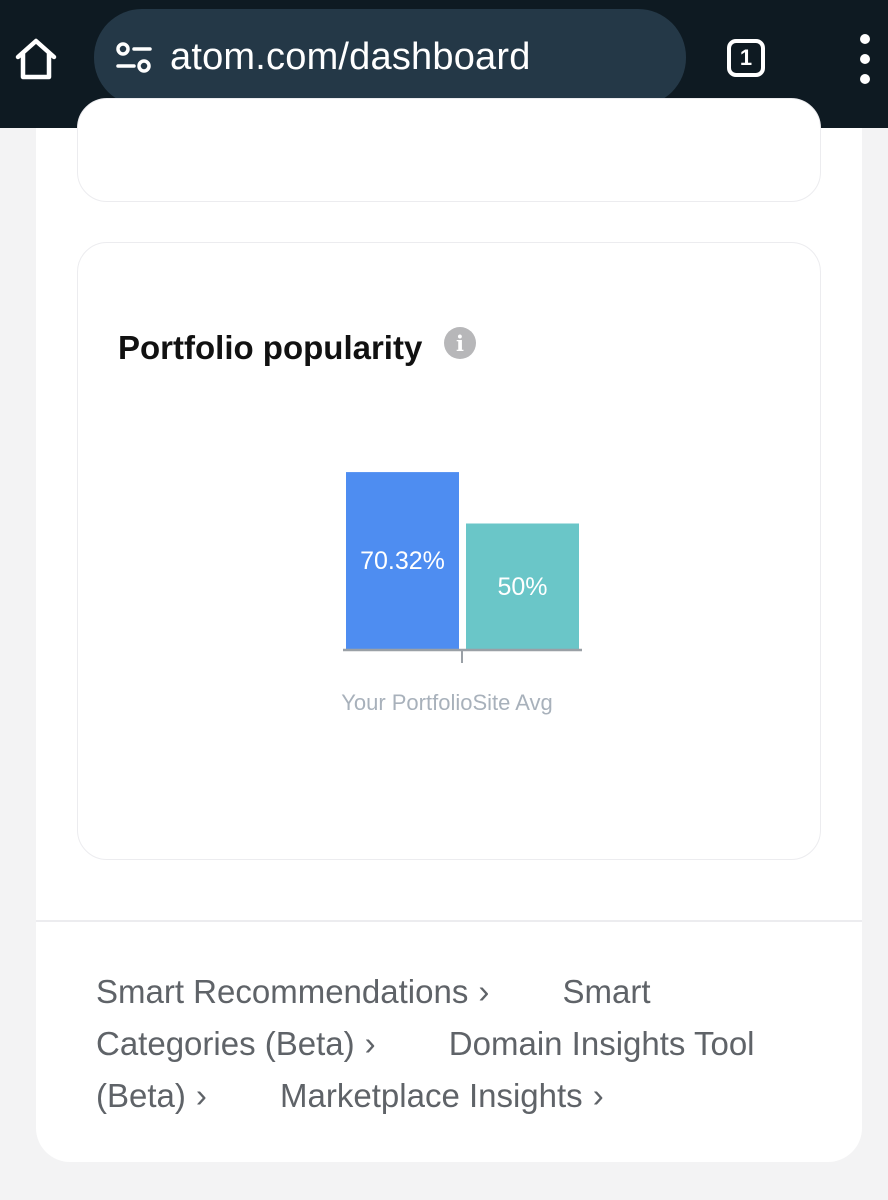 The width and height of the screenshot is (888, 1200). I want to click on tabs-button: 1, so click(746, 58).